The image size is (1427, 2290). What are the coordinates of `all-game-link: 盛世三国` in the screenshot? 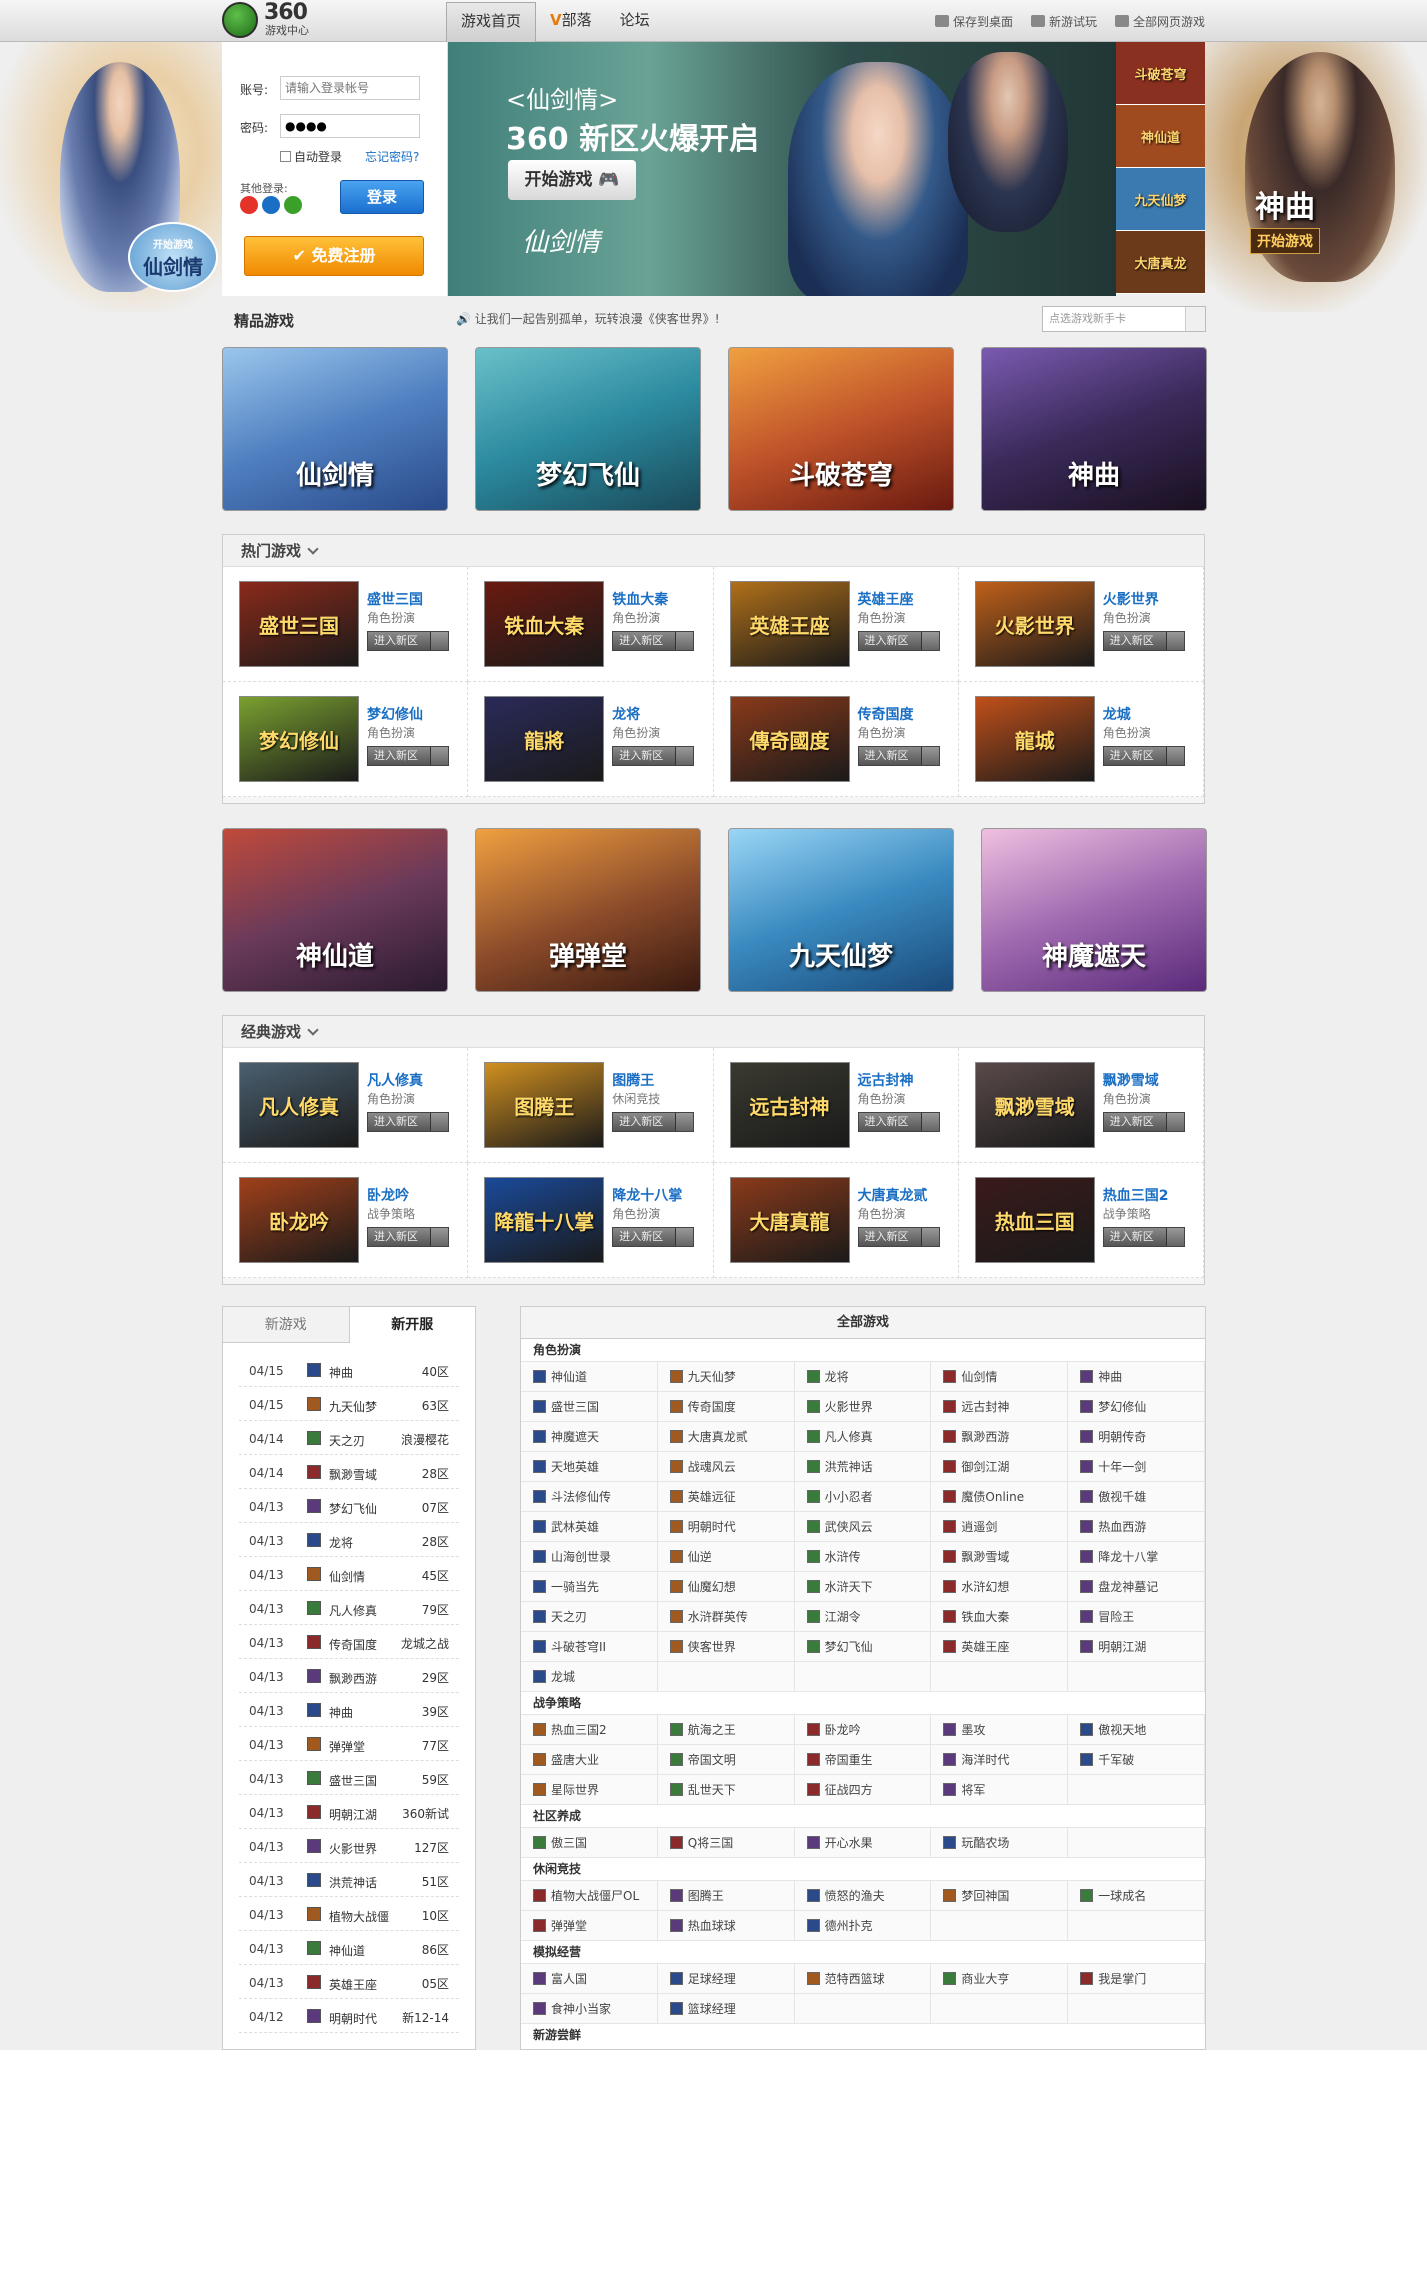 It's located at (589, 1407).